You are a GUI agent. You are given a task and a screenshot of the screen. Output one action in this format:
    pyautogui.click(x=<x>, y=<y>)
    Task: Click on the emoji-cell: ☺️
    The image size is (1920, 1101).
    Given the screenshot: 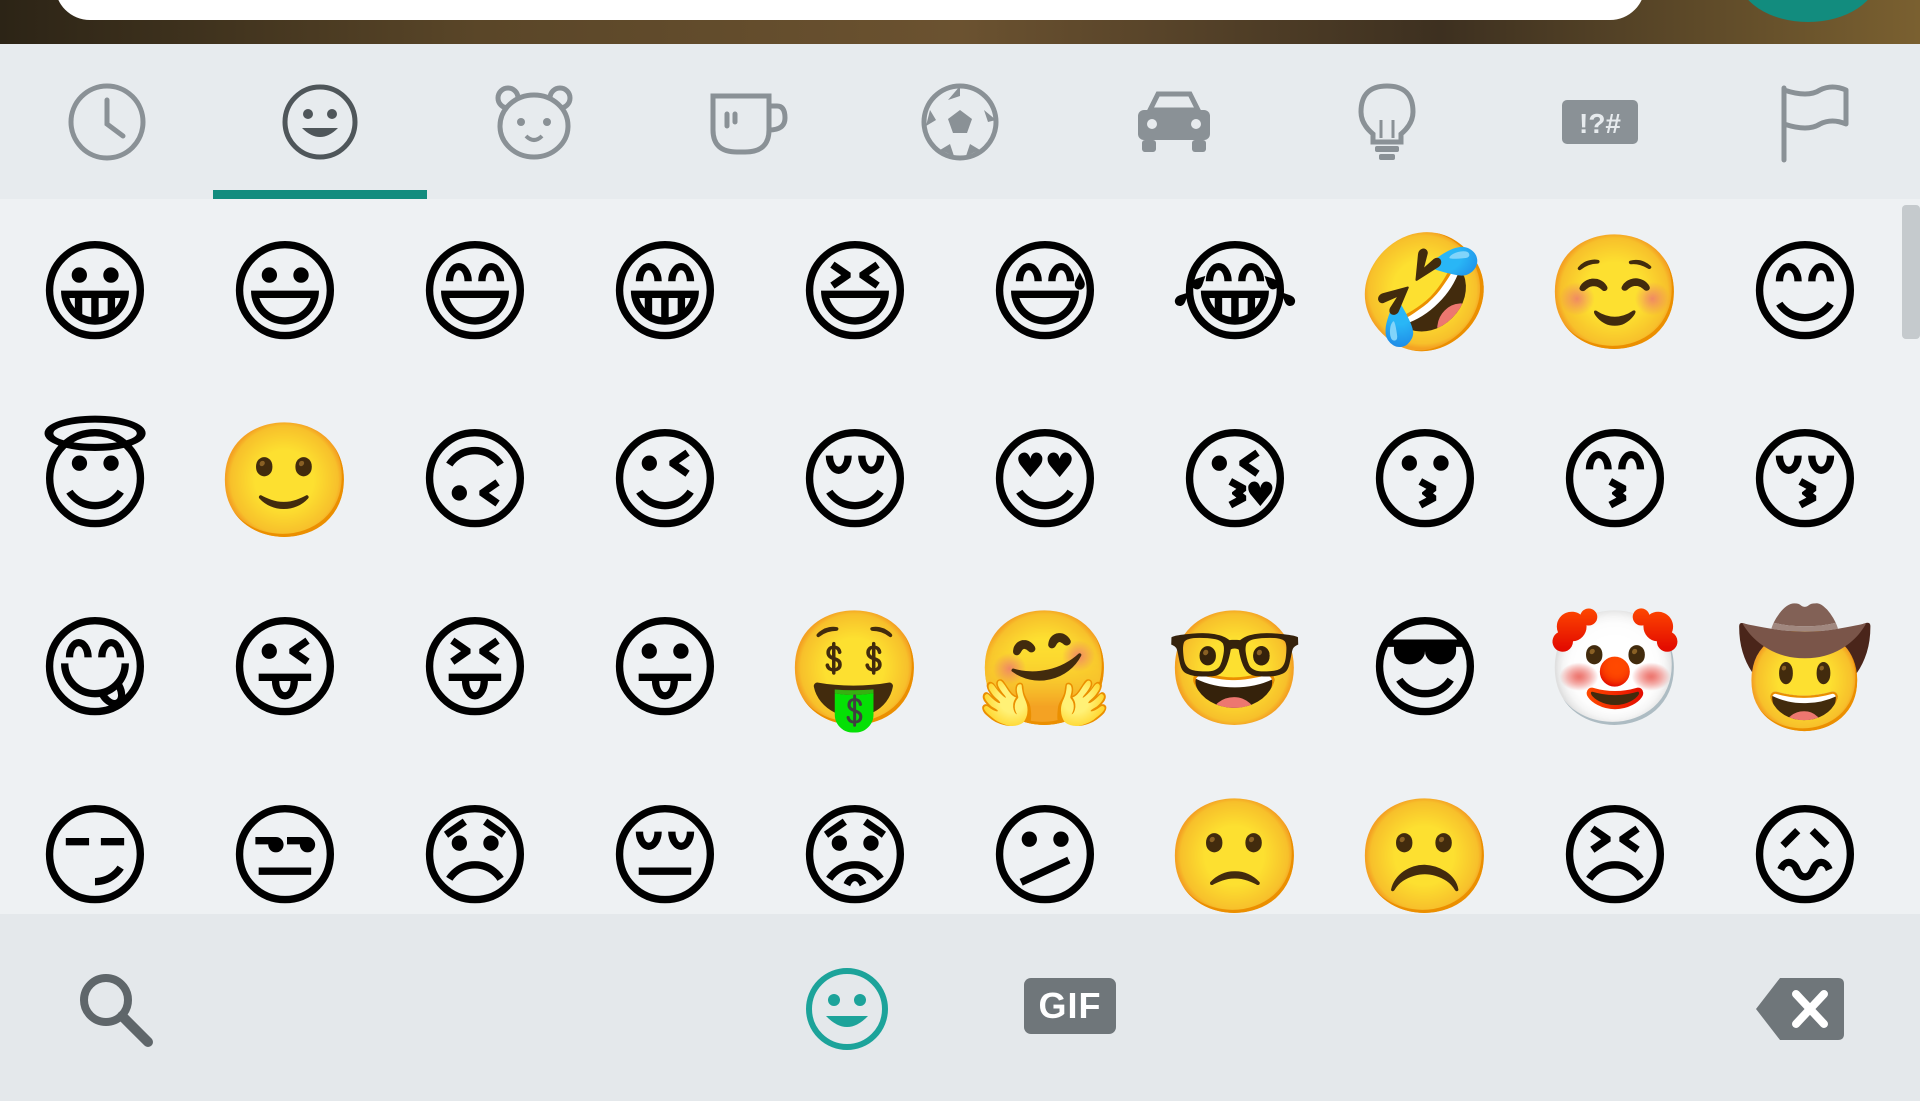 What is the action you would take?
    pyautogui.click(x=1615, y=293)
    